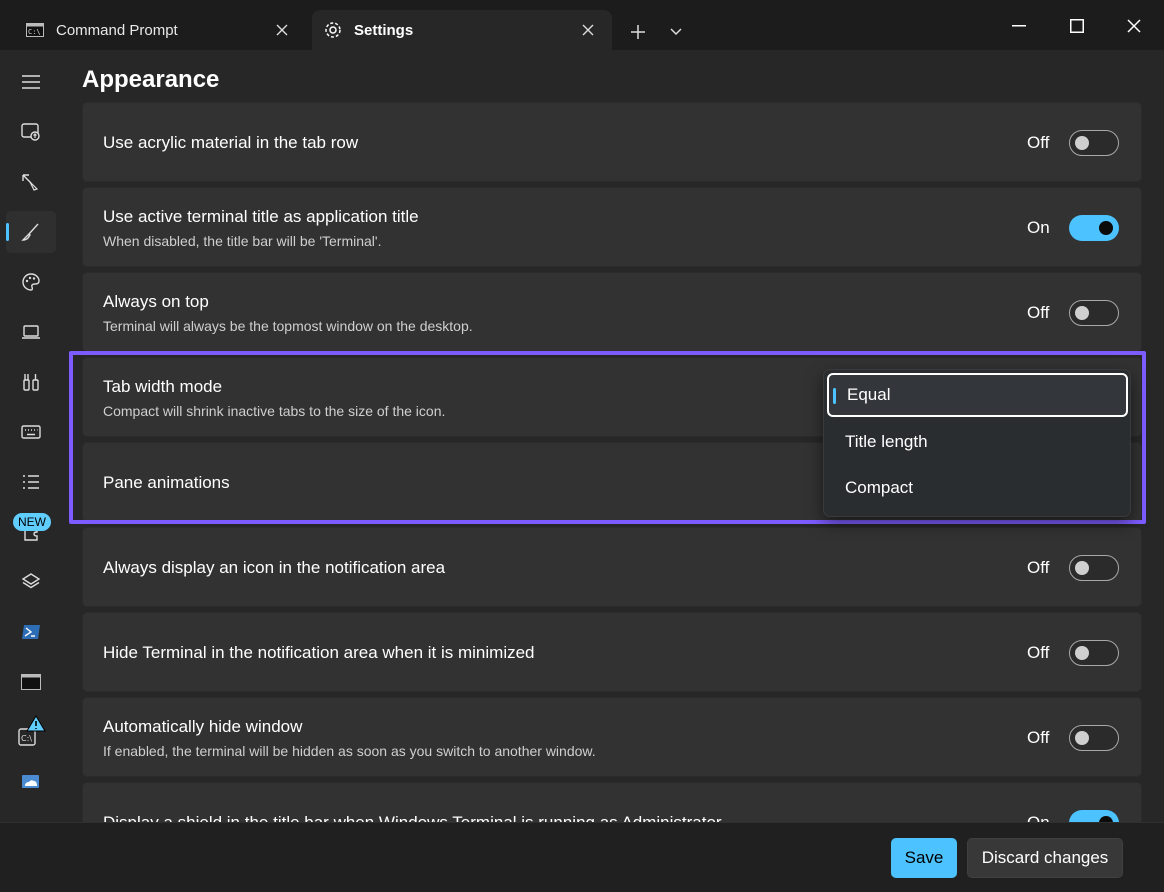  What do you see at coordinates (31, 482) in the screenshot?
I see `defaults-list-icon` at bounding box center [31, 482].